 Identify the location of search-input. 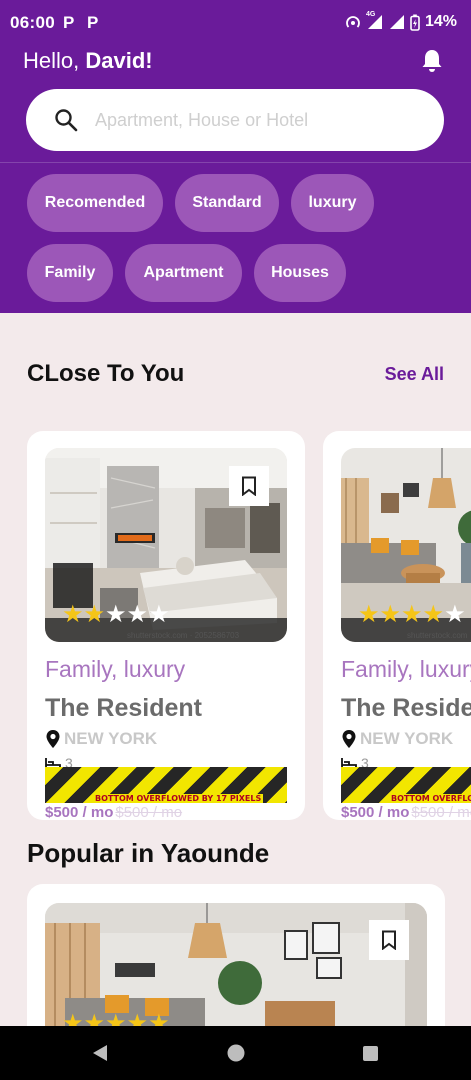
(255, 120).